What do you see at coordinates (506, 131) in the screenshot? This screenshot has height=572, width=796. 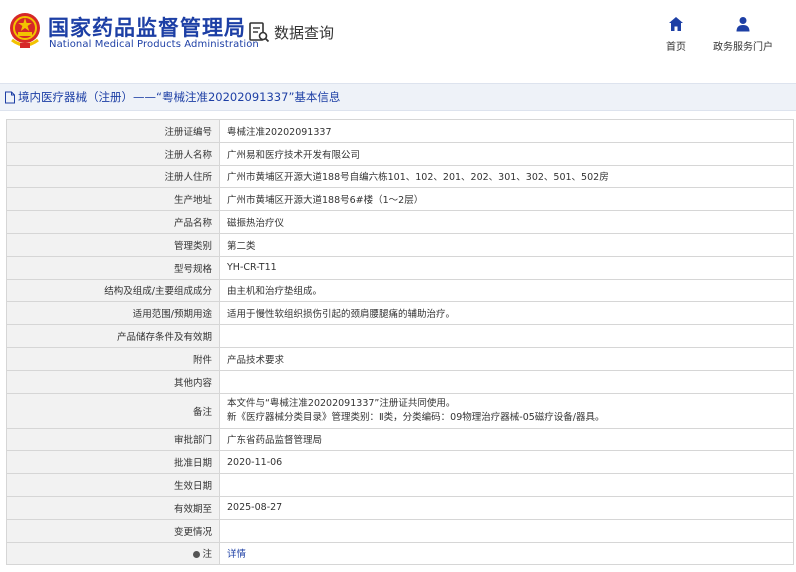 I see `row-value: 粤械注准20202091337` at bounding box center [506, 131].